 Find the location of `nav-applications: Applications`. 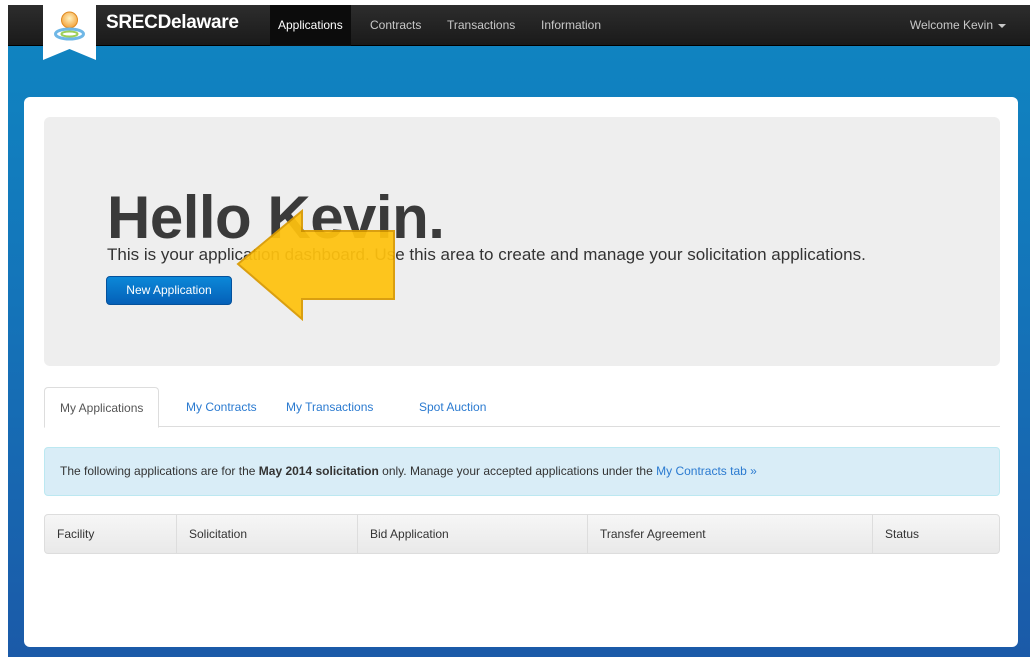

nav-applications: Applications is located at coordinates (310, 25).